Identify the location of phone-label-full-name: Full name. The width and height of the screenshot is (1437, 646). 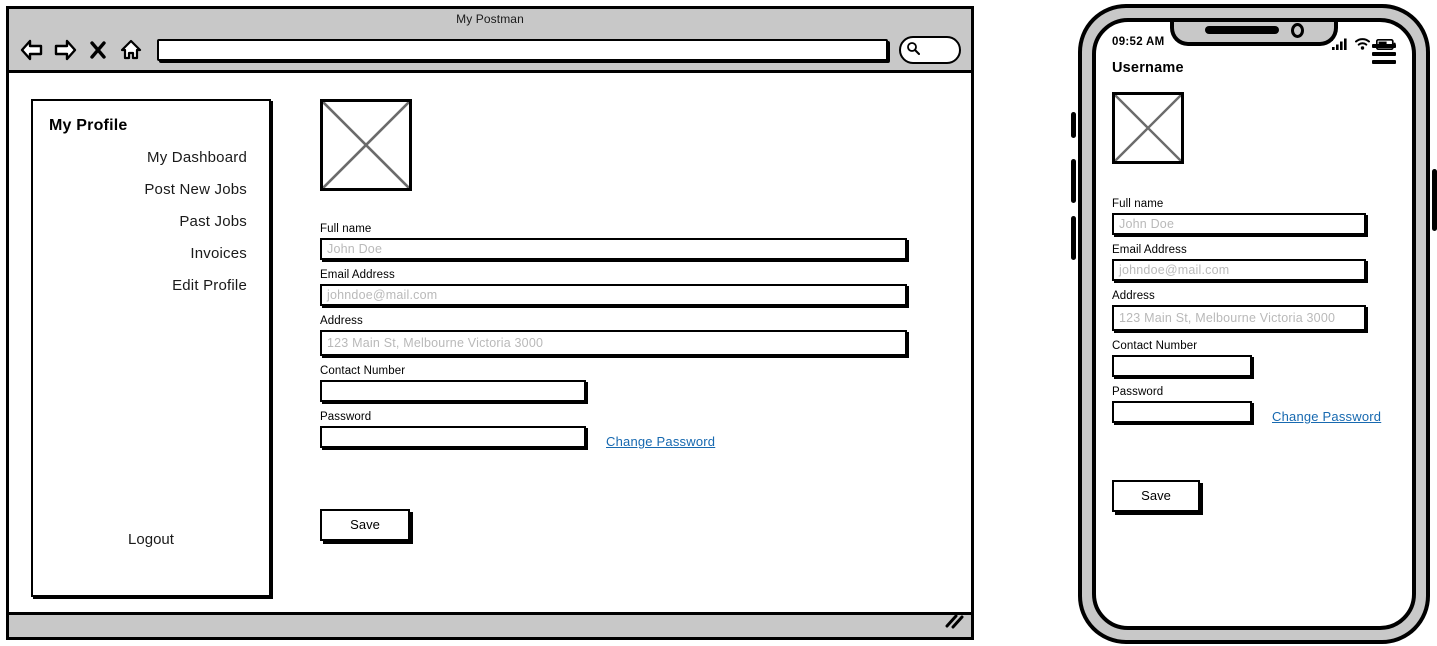
(1138, 204).